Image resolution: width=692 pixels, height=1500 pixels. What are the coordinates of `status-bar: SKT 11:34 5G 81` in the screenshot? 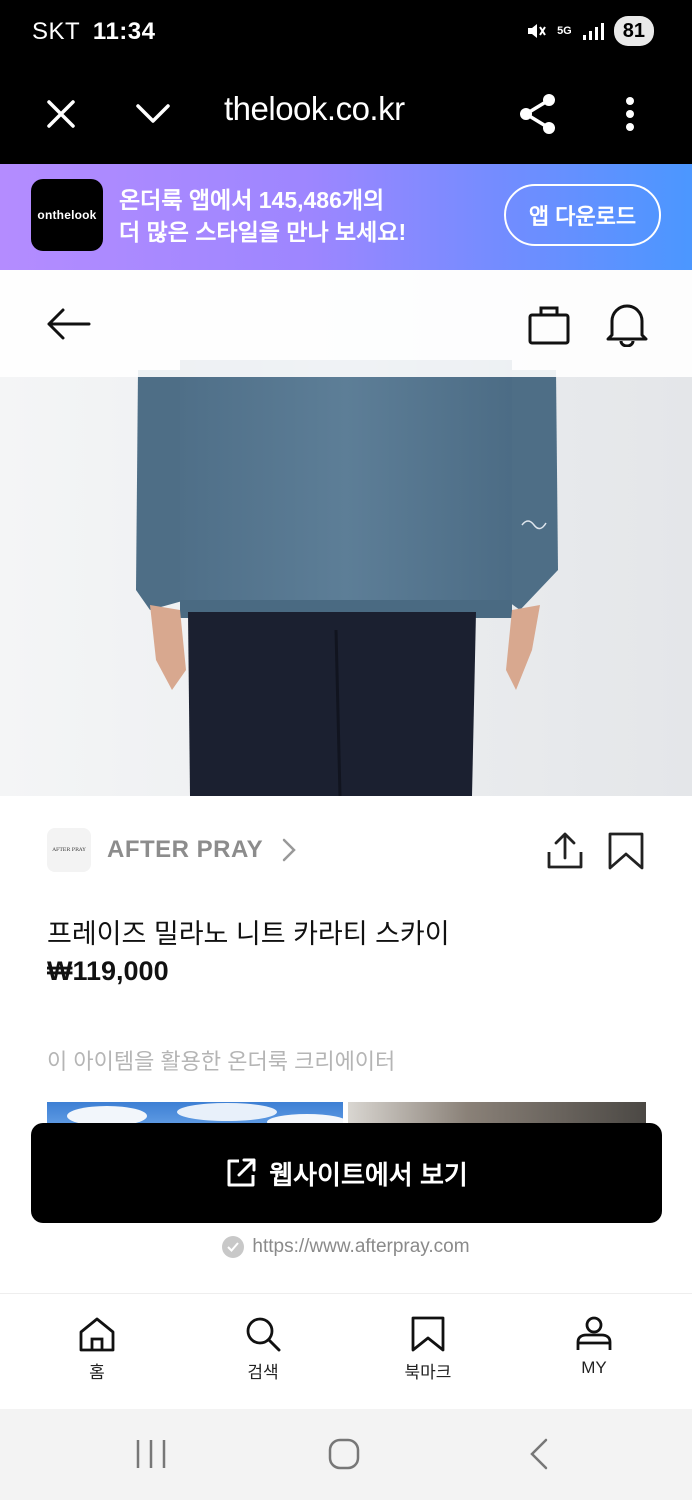 It's located at (346, 32).